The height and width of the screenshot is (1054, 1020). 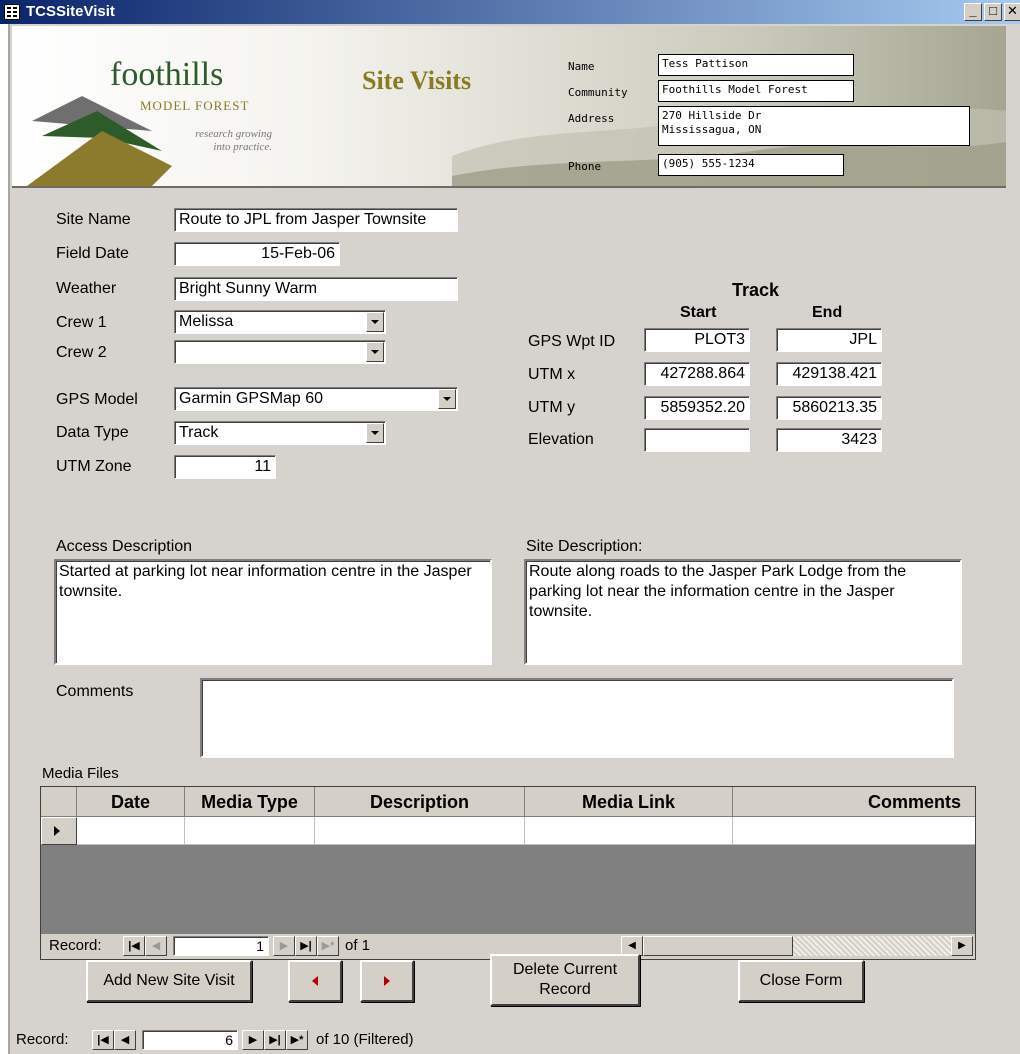 I want to click on weather-field: Bright Sunny Warm, so click(x=316, y=289).